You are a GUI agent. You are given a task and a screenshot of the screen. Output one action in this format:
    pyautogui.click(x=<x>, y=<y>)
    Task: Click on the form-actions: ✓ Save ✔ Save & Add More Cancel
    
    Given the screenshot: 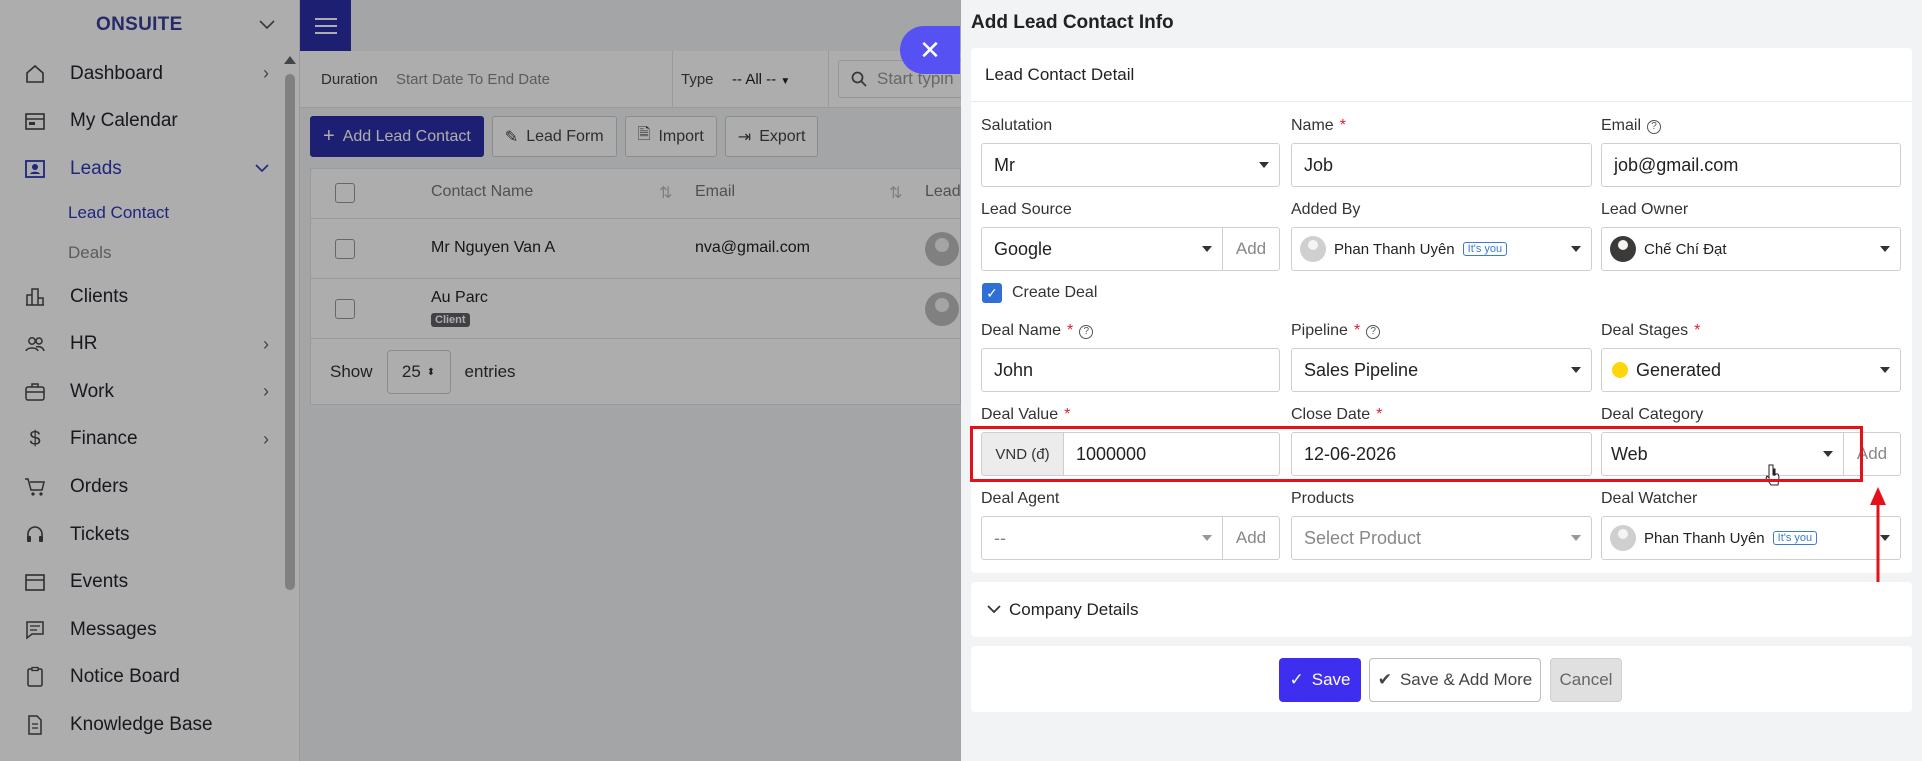 What is the action you would take?
    pyautogui.click(x=1441, y=679)
    